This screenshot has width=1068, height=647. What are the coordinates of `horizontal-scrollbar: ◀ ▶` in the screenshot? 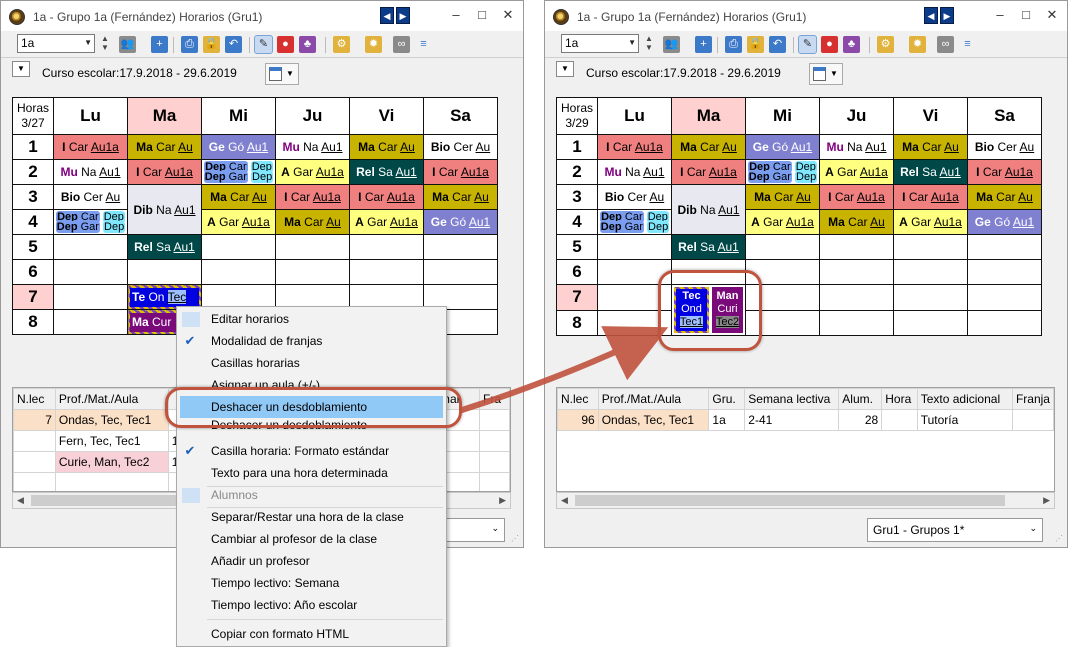 It's located at (805, 500).